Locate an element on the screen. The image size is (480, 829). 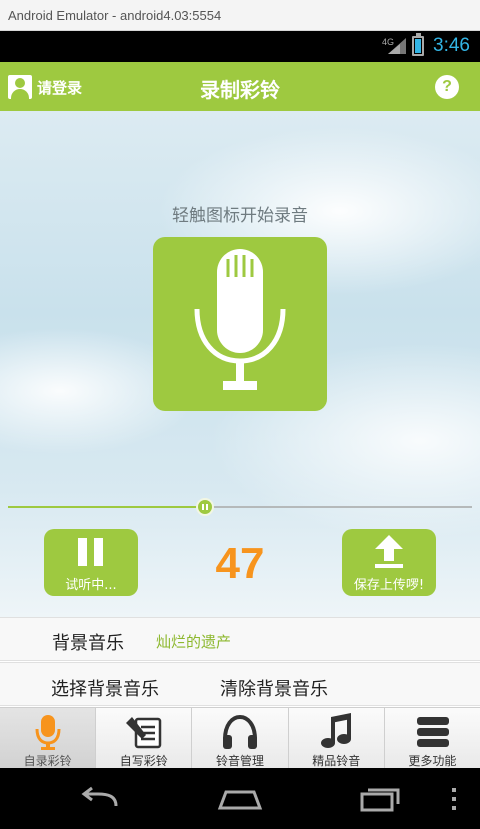
status-bar: 4G 3:46 is located at coordinates (240, 46).